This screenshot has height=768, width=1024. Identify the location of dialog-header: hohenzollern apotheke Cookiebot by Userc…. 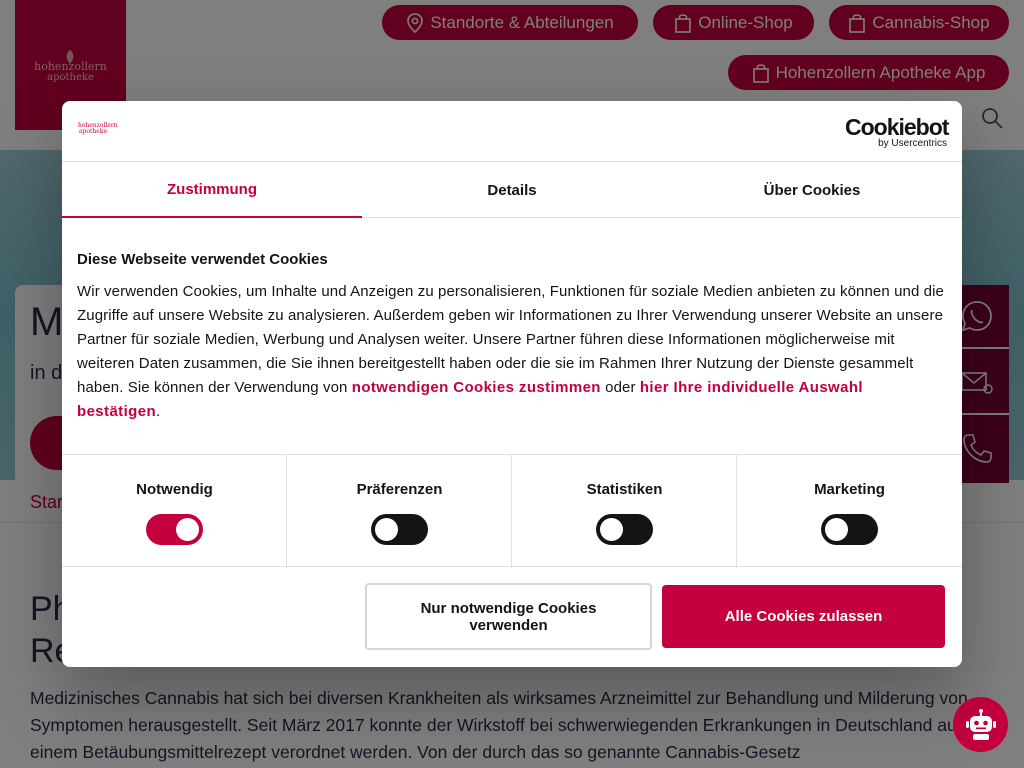
(512, 131).